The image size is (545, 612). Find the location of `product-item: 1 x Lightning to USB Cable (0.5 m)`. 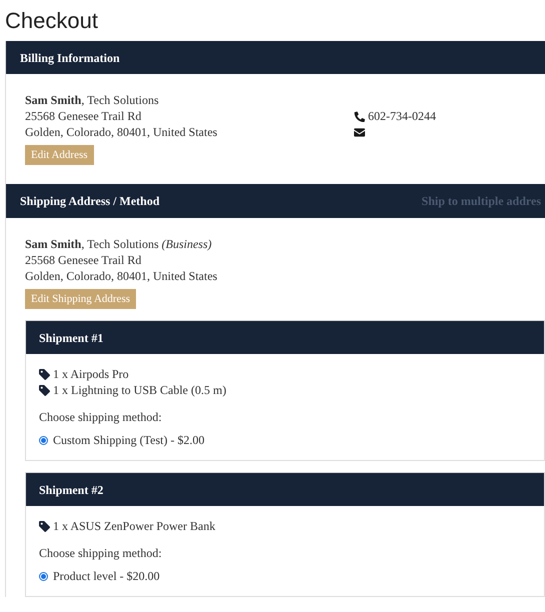

product-item: 1 x Lightning to USB Cable (0.5 m) is located at coordinates (139, 390).